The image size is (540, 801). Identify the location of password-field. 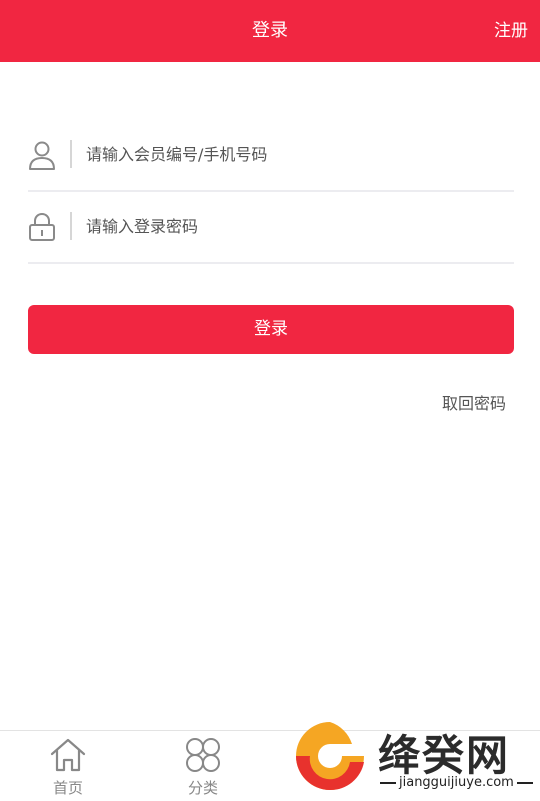
(271, 227).